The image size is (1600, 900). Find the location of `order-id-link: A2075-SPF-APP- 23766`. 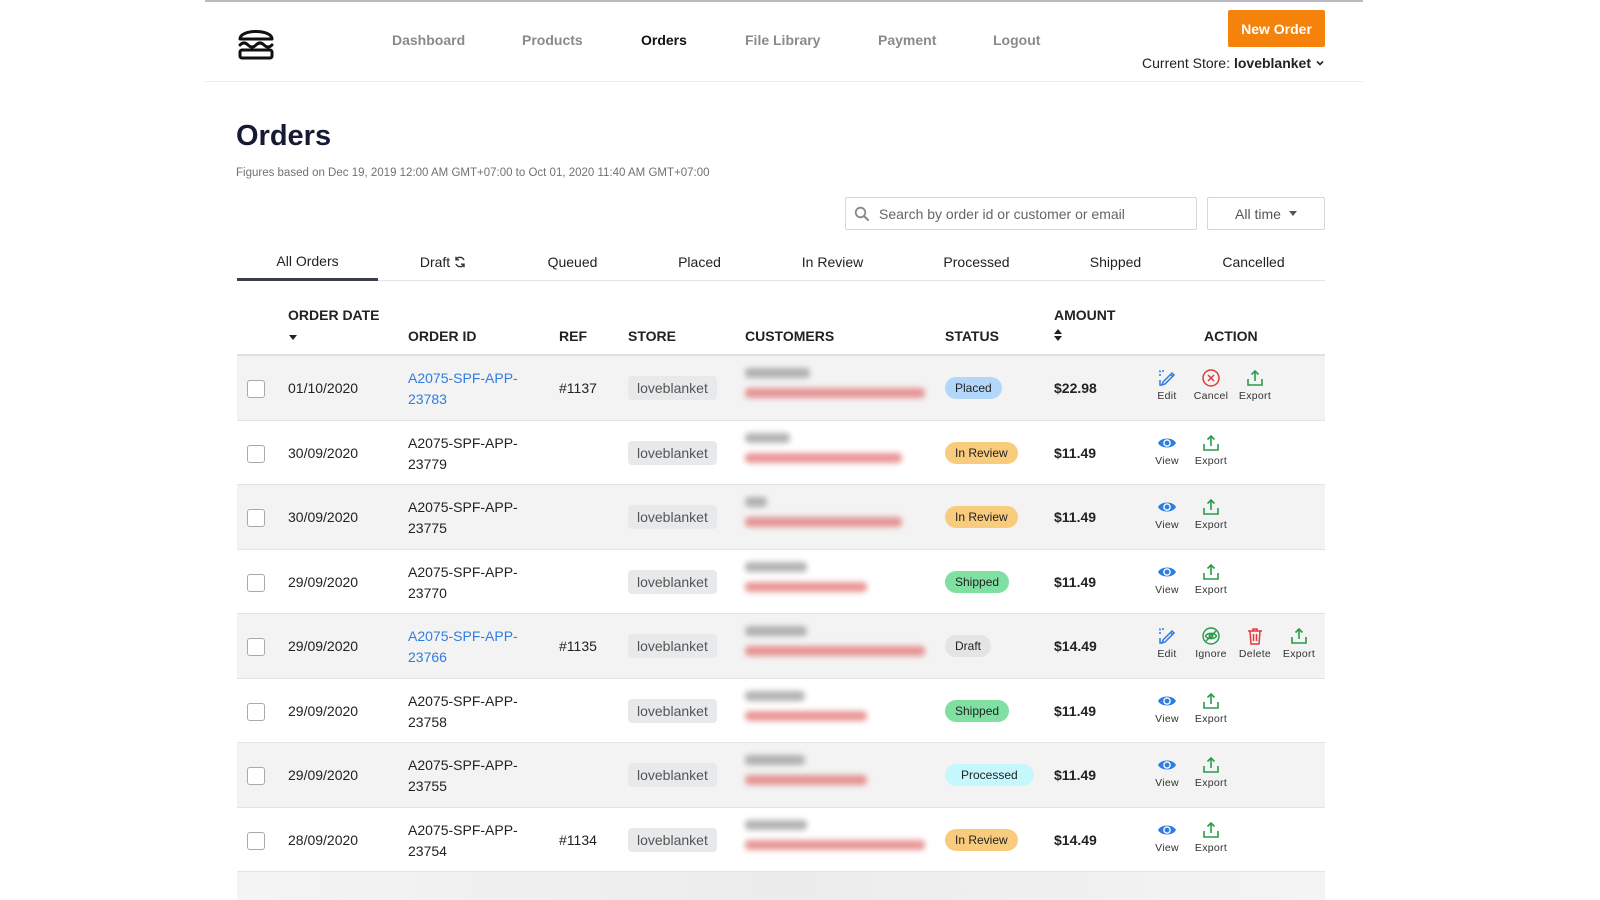

order-id-link: A2075-SPF-APP- 23766 is located at coordinates (473, 647).